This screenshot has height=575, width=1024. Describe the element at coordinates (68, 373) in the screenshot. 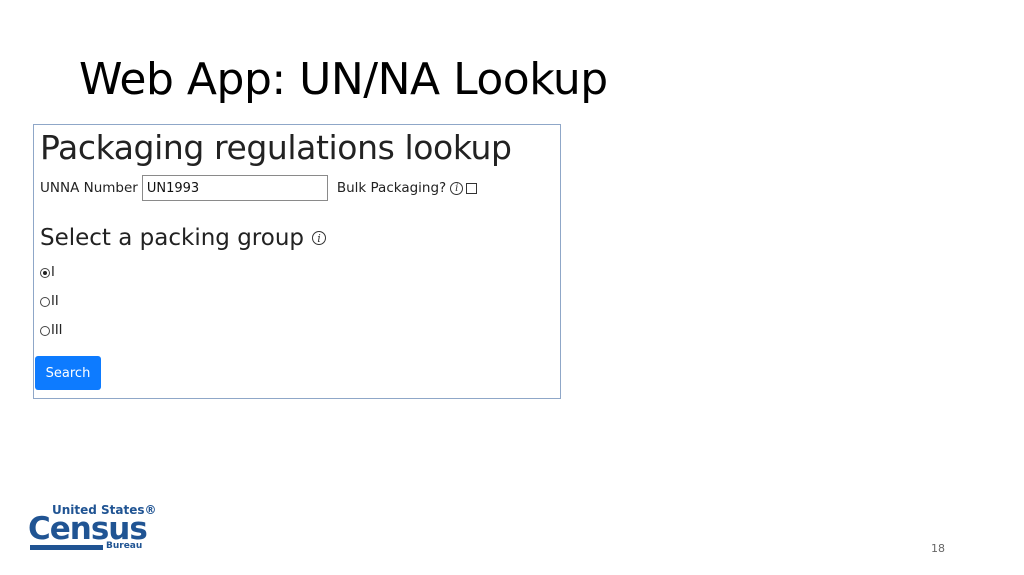

I see `search-button: Search` at that location.